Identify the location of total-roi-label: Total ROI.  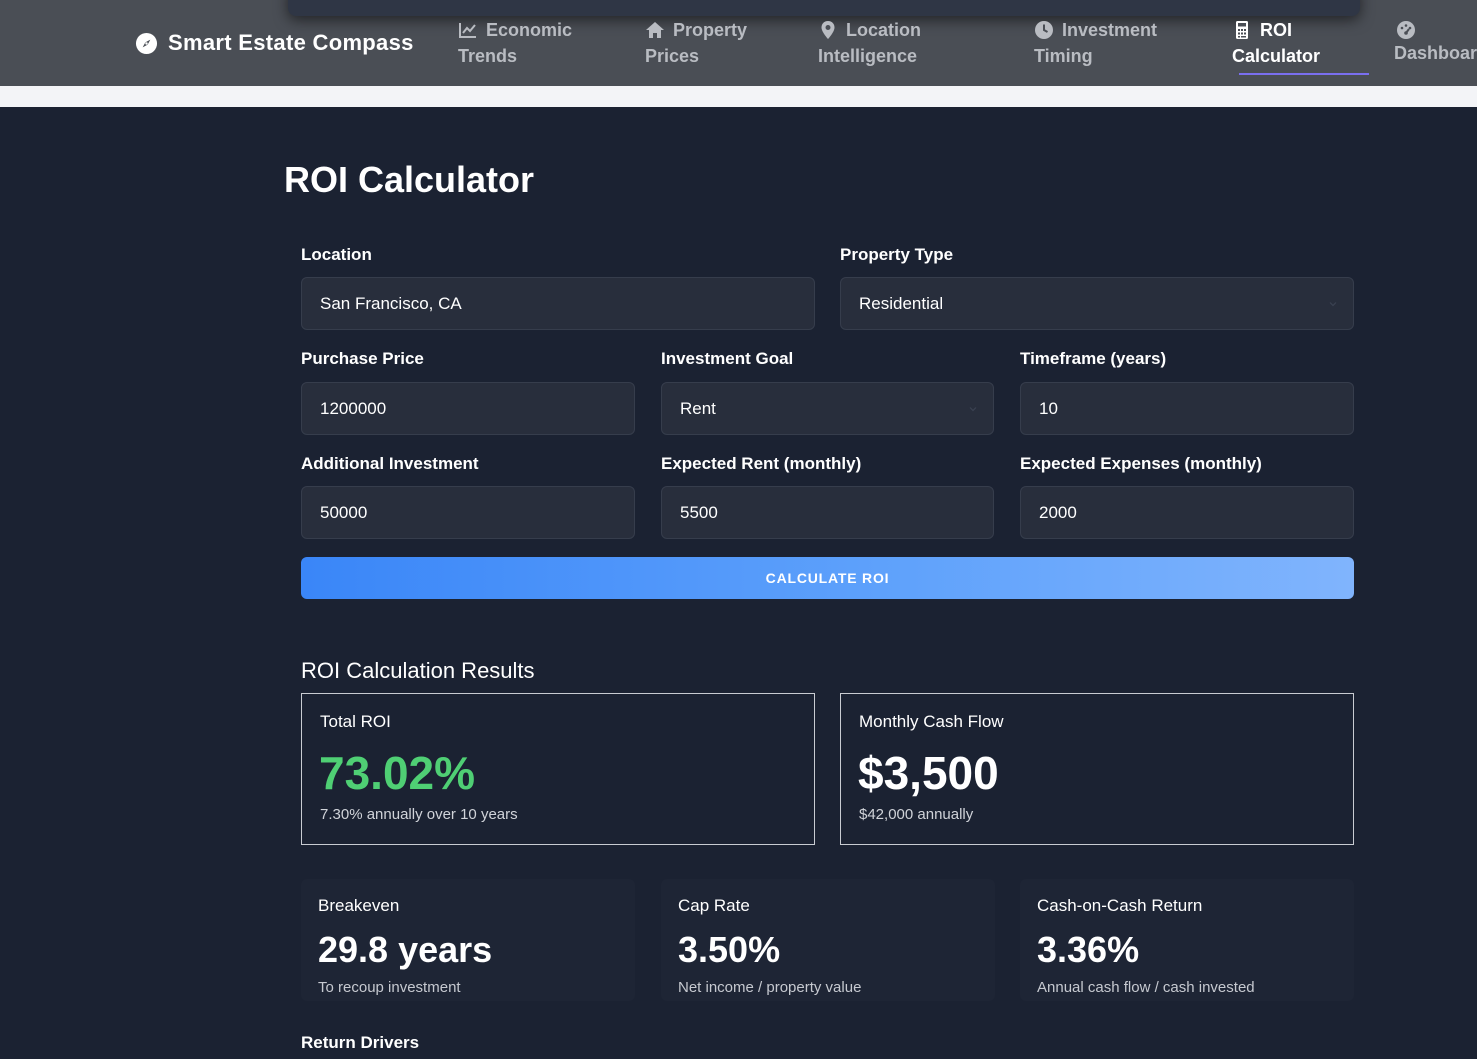
(355, 721).